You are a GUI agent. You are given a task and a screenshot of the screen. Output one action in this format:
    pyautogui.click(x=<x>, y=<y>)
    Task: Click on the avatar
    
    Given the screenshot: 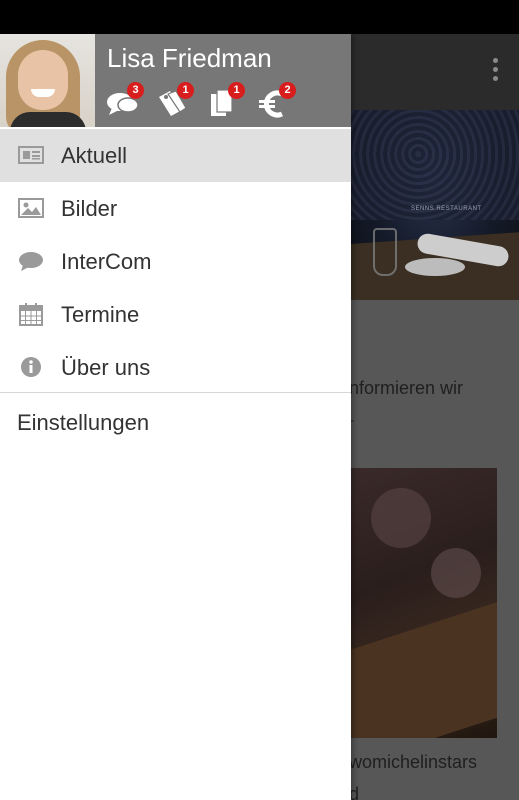 What is the action you would take?
    pyautogui.click(x=47, y=80)
    